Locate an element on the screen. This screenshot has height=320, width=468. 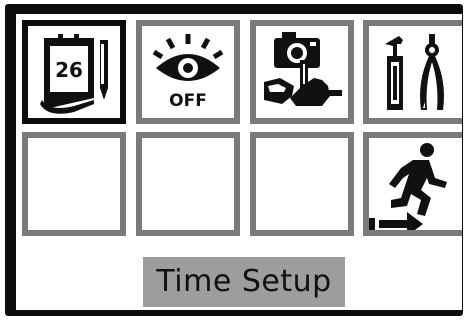
menu-tile-time-setup: 26 is located at coordinates (74, 72).